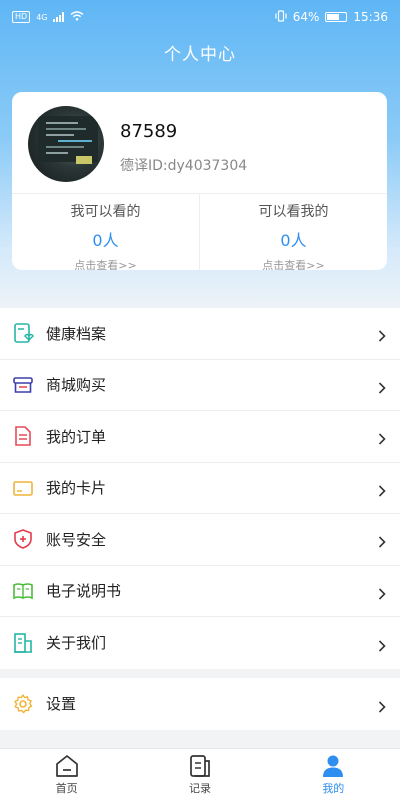  Describe the element at coordinates (76, 333) in the screenshot. I see `menu-label: 健康档案` at that location.